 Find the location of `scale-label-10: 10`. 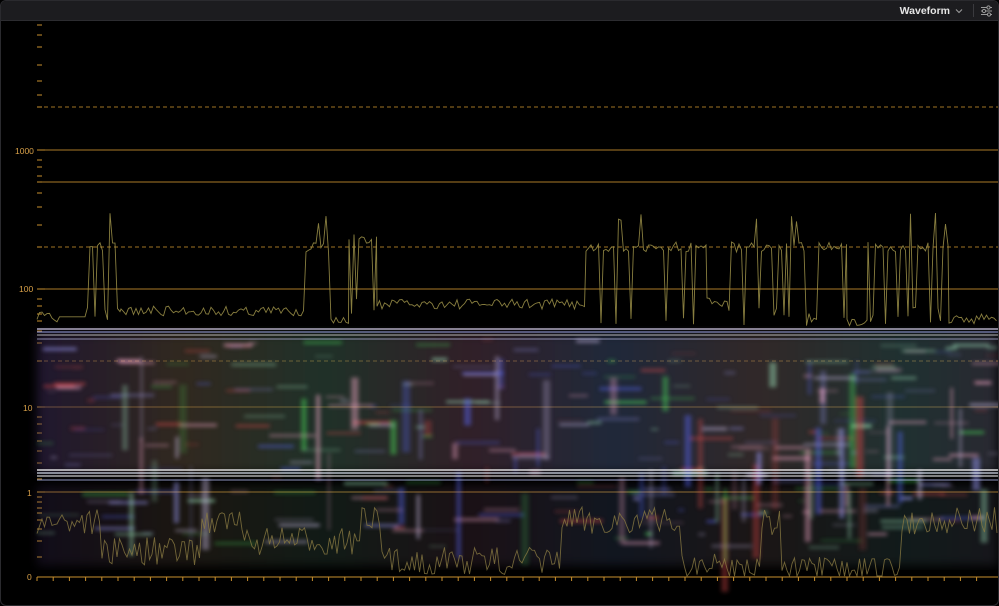

scale-label-10: 10 is located at coordinates (28, 408).